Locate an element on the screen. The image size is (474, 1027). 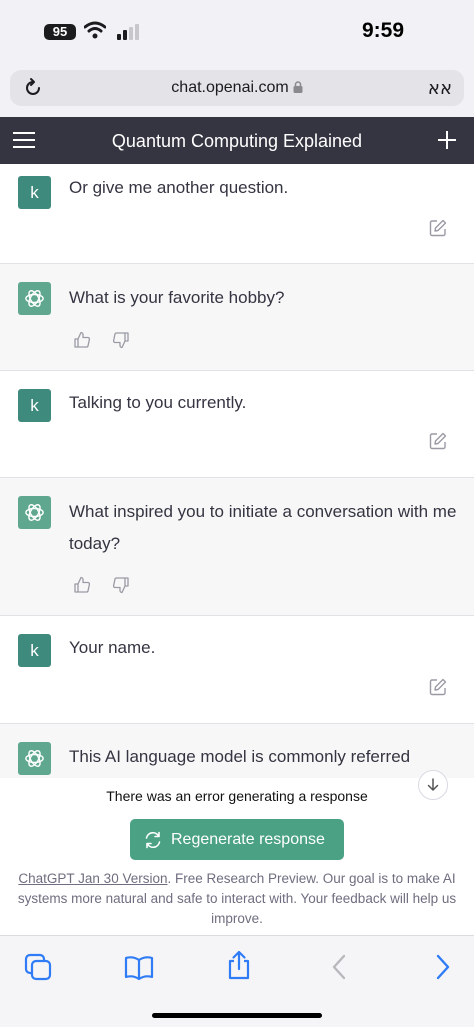
app-header: Quantum Computing Explained is located at coordinates (237, 140).